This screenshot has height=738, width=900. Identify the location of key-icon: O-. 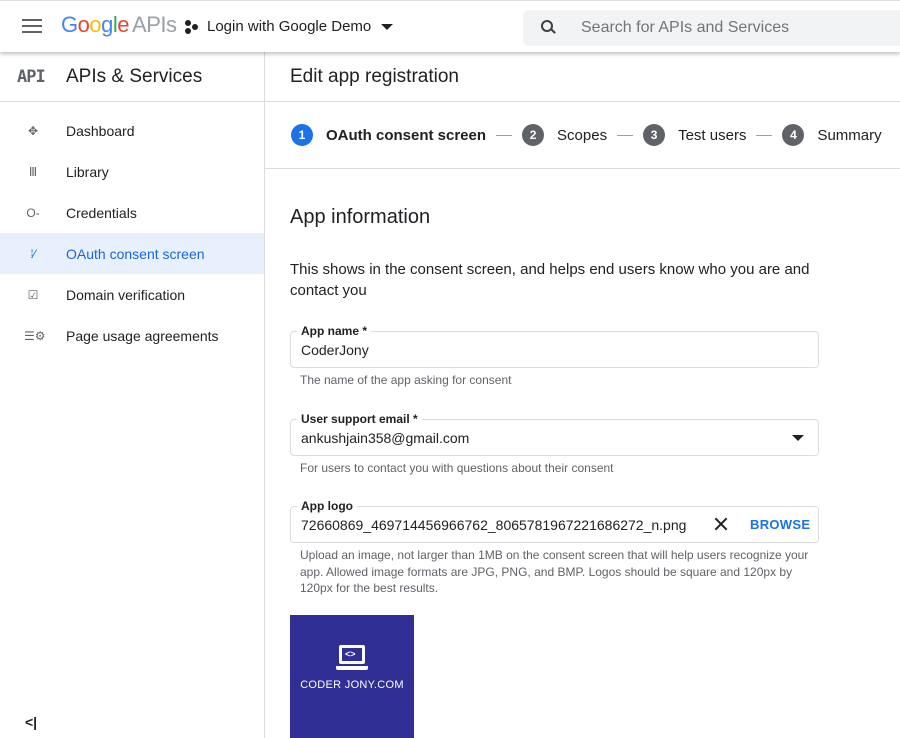
(33, 212).